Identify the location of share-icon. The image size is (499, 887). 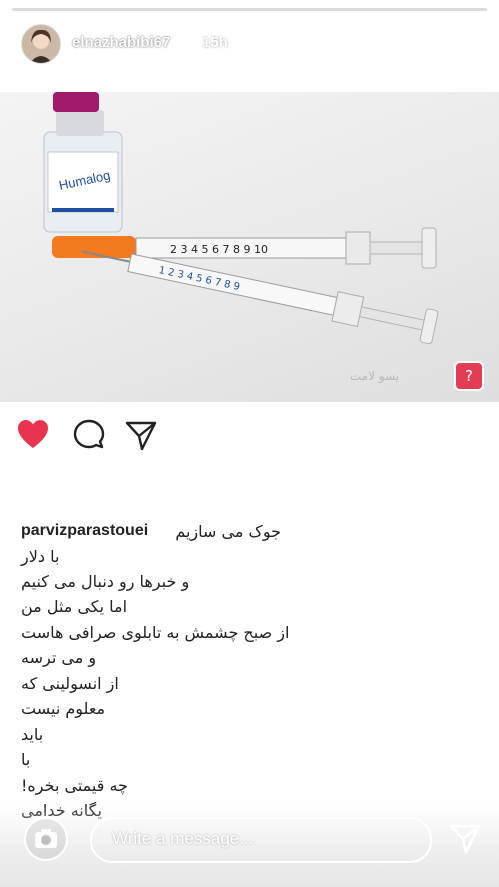
(141, 435).